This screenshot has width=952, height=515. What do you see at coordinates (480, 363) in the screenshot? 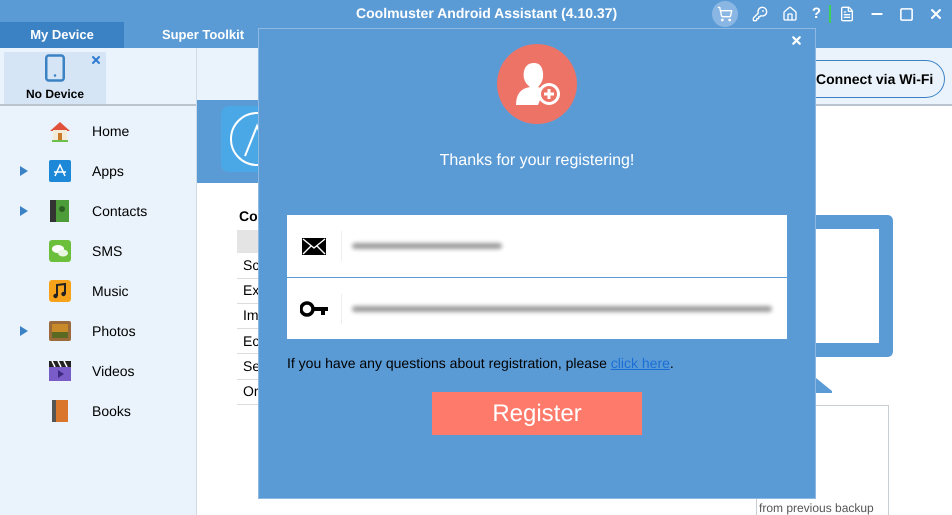
I see `registration-hint: If you have any questions about registration, please click here.` at bounding box center [480, 363].